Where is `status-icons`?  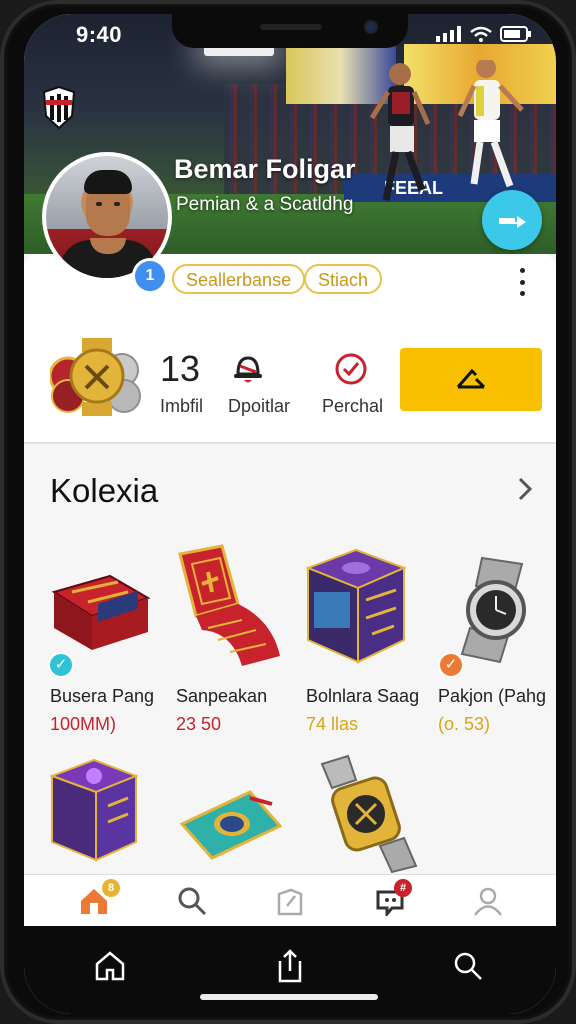
status-icons is located at coordinates (484, 34).